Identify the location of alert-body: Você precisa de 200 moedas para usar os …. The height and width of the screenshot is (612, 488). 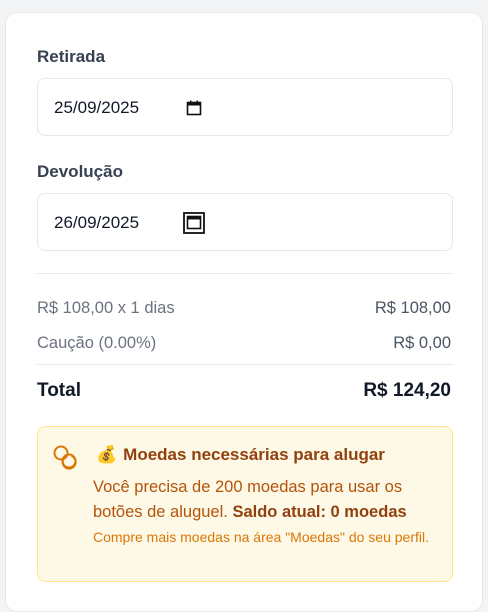
(263, 500).